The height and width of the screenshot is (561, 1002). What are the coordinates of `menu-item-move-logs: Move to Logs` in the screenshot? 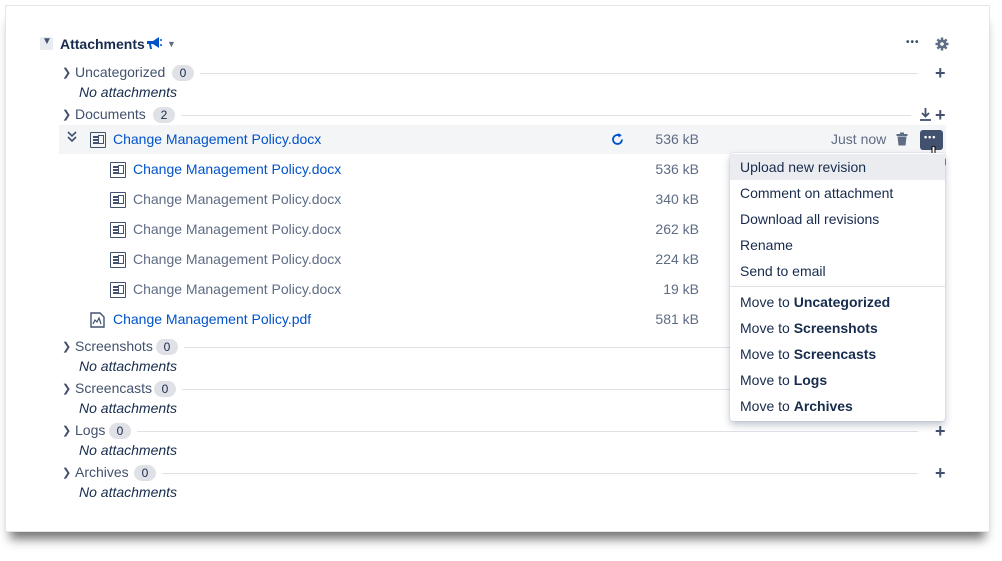 It's located at (837, 380).